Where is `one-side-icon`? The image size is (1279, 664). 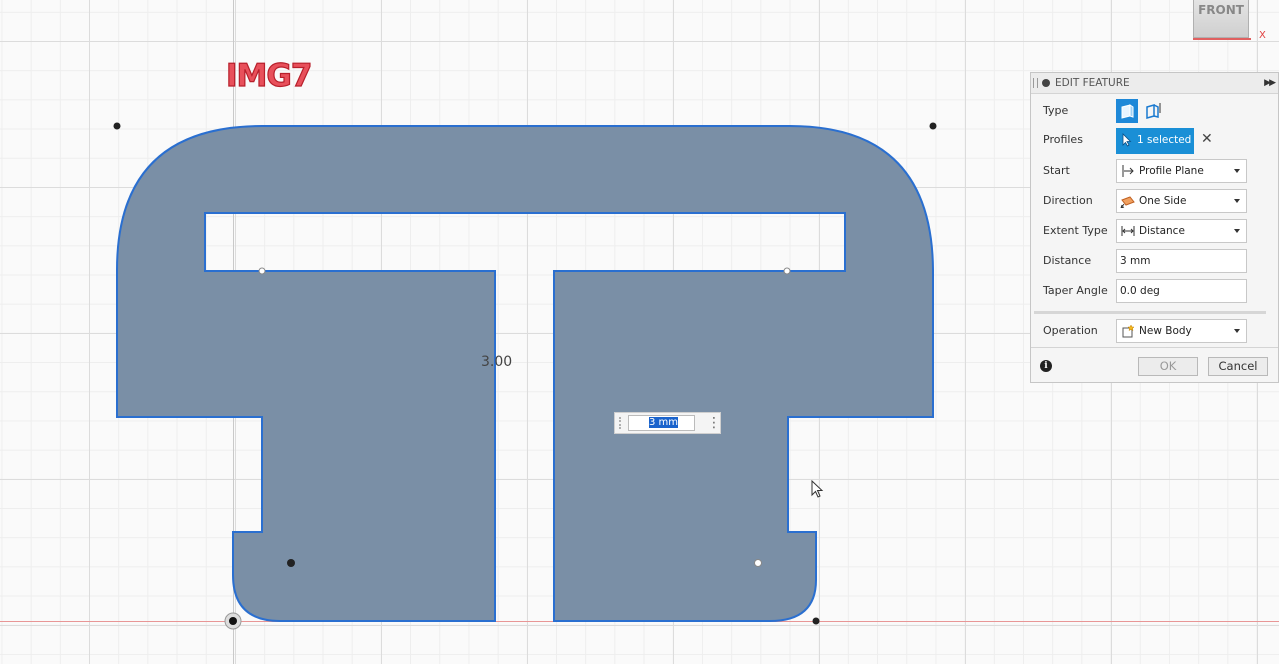 one-side-icon is located at coordinates (1127, 202).